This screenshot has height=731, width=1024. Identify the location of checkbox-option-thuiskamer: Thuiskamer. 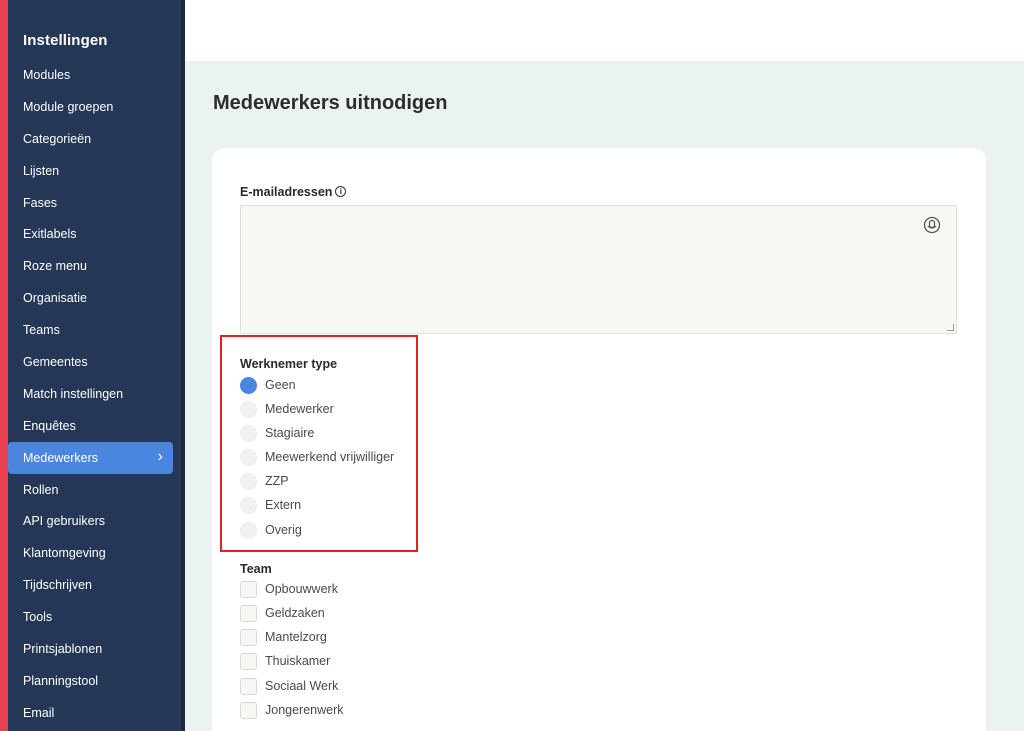
(285, 661).